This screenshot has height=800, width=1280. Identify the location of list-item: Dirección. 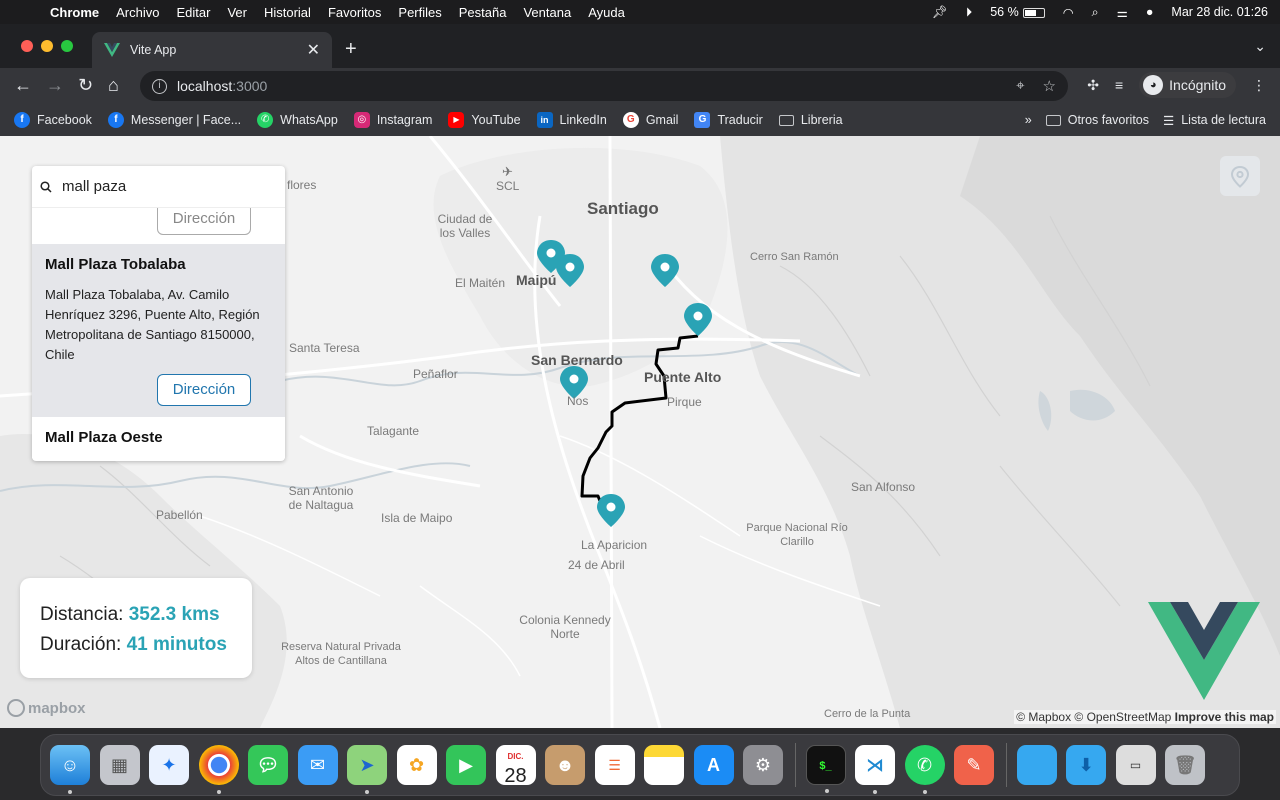
(158, 226).